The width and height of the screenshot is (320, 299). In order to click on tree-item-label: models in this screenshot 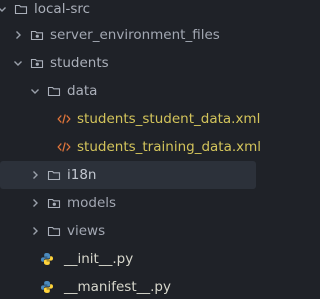, I will do `click(92, 203)`.